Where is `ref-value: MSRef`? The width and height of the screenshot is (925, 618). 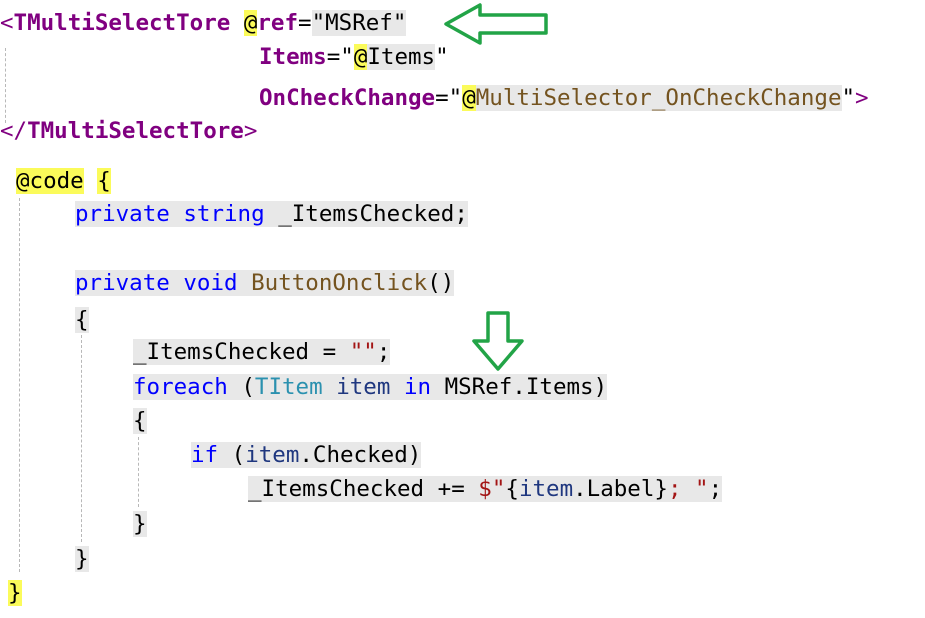 ref-value: MSRef is located at coordinates (359, 23).